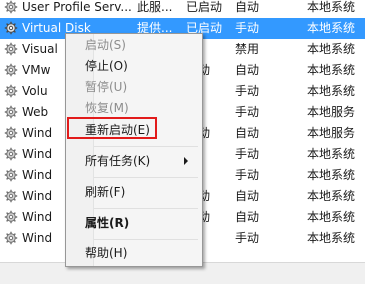 This screenshot has width=365, height=284. Describe the element at coordinates (204, 7) in the screenshot. I see `service-status: 已启动` at that location.